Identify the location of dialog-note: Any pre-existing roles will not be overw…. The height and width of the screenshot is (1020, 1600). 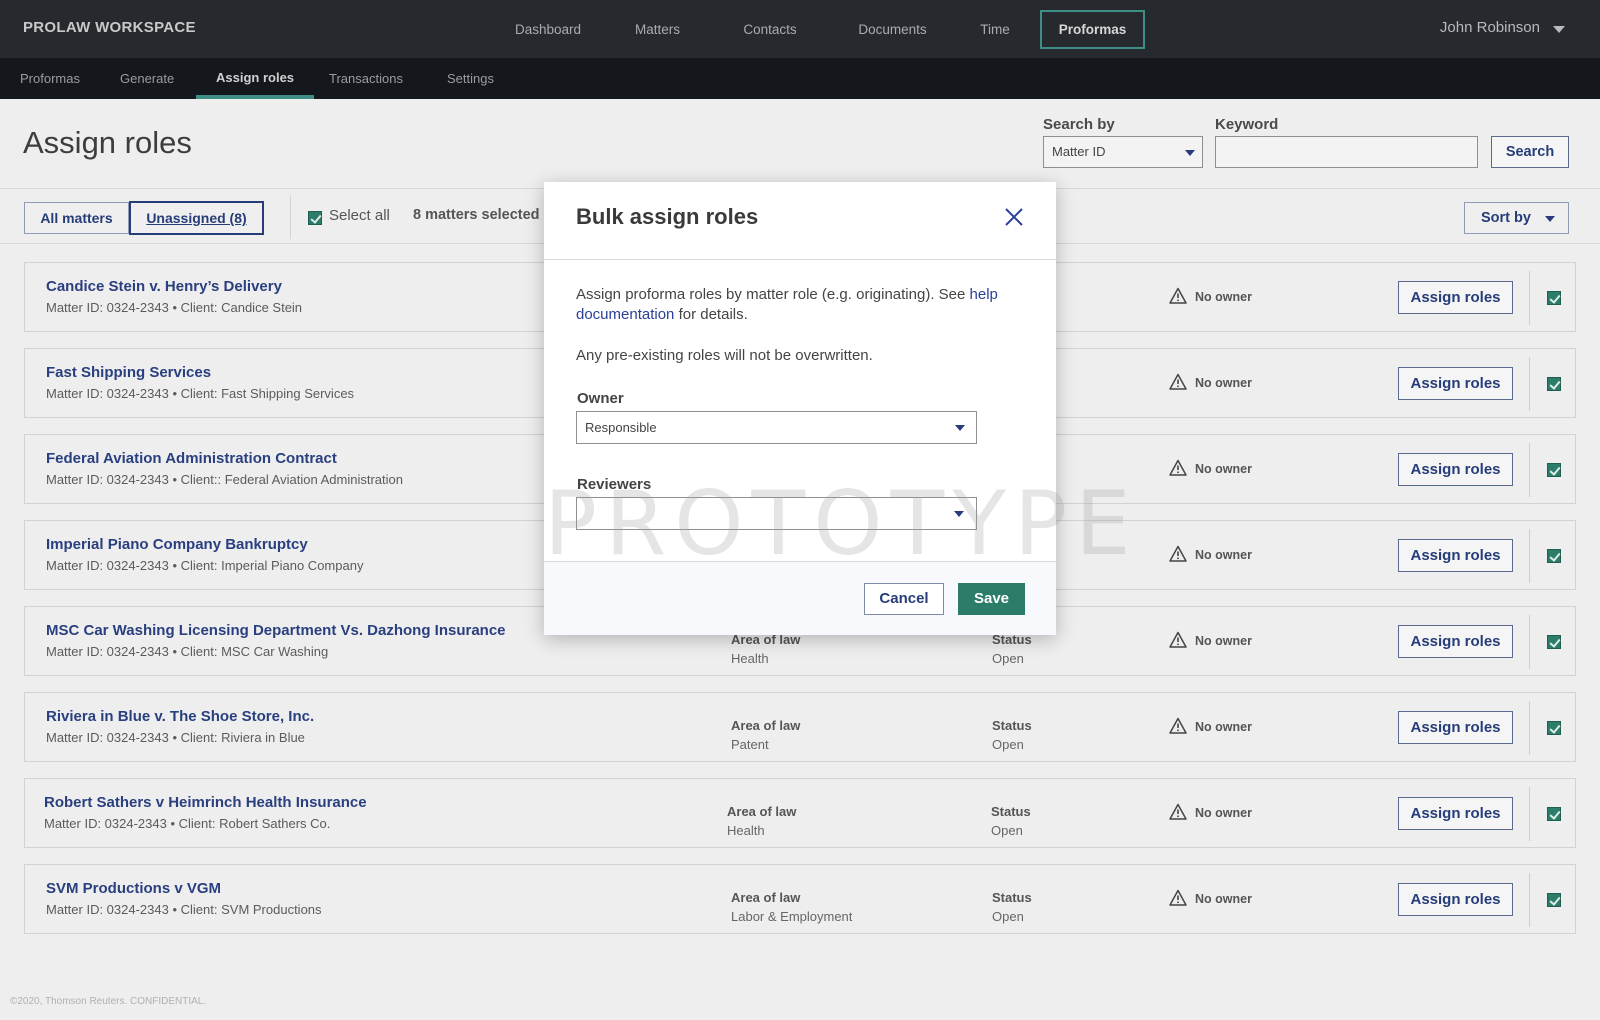
(724, 355).